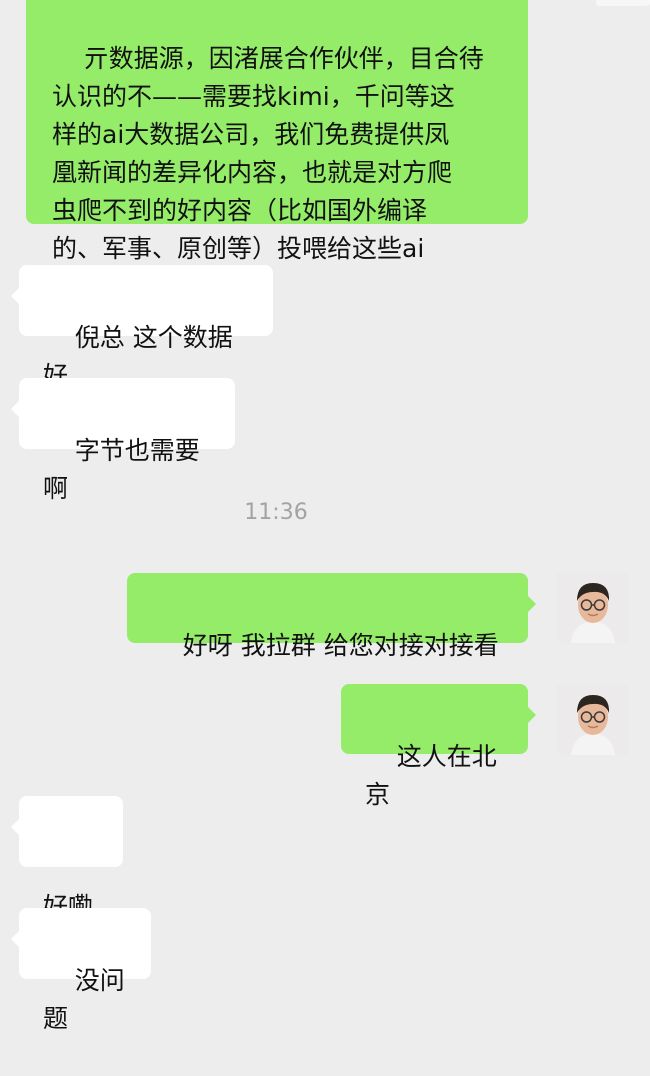 The image size is (650, 1076). What do you see at coordinates (331, 616) in the screenshot?
I see `sent-message-bubble: 好呀 我拉群 给您对接对接看` at bounding box center [331, 616].